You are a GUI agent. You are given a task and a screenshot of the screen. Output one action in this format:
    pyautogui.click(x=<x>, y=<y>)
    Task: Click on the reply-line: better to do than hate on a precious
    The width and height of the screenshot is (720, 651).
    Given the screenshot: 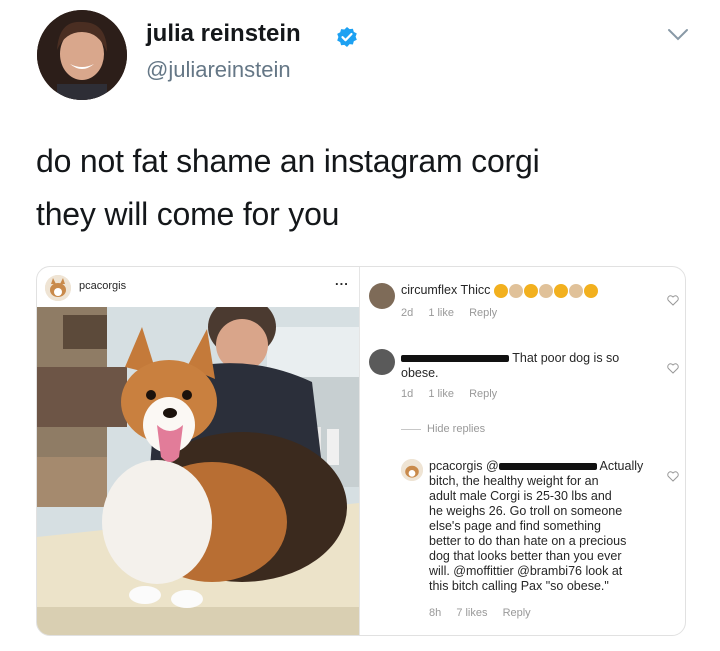 What is the action you would take?
    pyautogui.click(x=528, y=541)
    